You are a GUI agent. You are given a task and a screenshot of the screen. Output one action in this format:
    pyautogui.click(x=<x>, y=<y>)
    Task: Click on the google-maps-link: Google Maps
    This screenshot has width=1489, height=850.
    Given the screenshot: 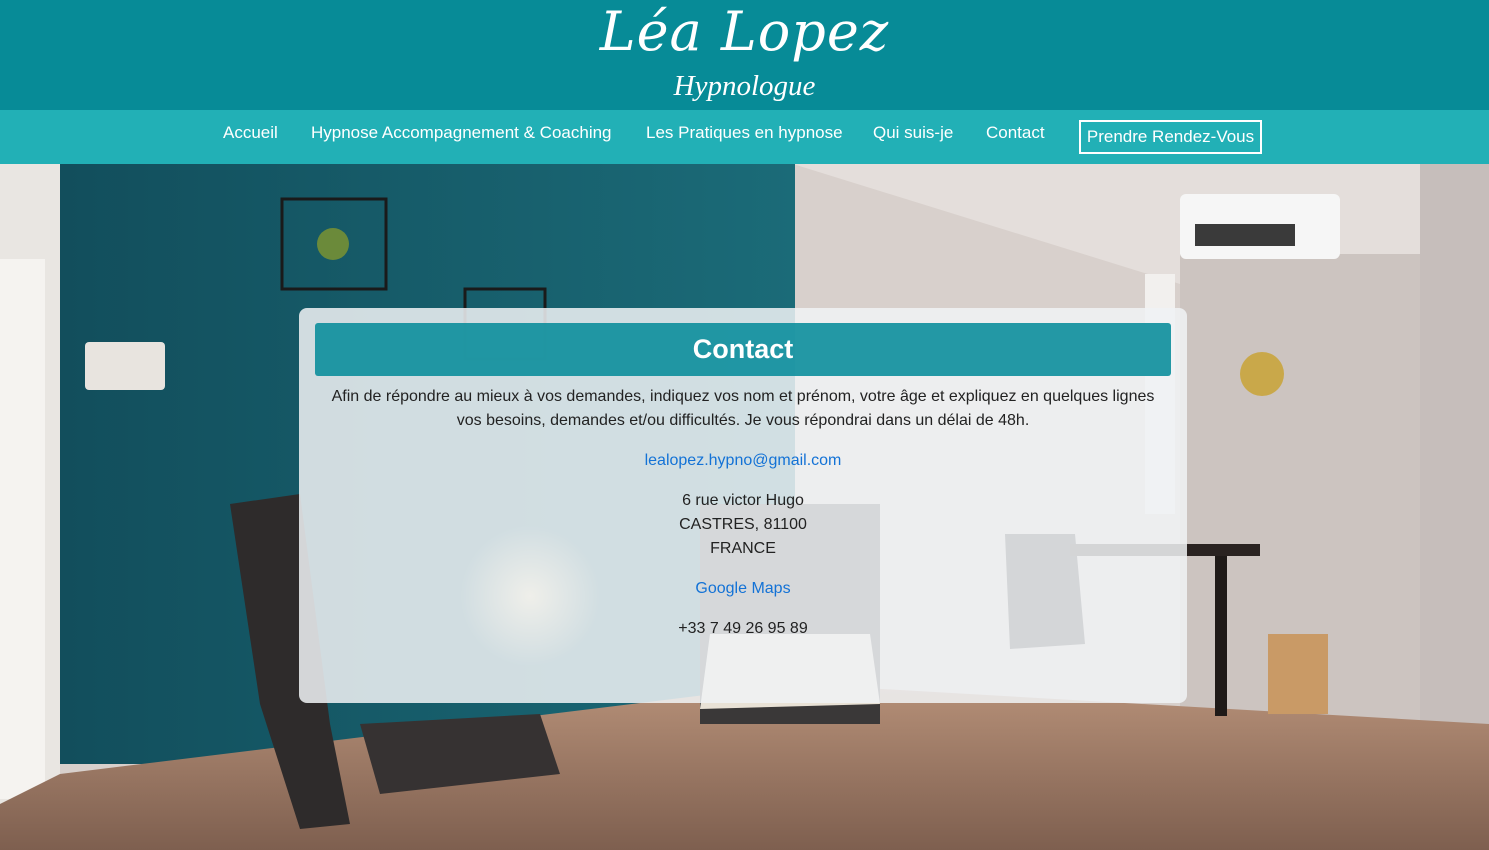 What is the action you would take?
    pyautogui.click(x=743, y=589)
    